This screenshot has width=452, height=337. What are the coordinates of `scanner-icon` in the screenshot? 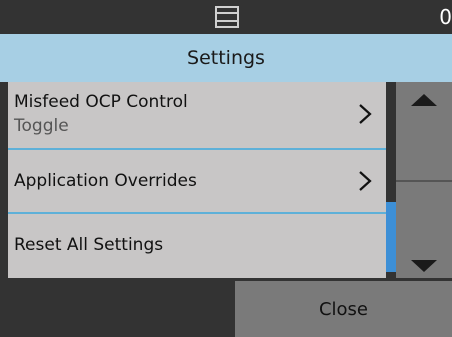 It's located at (227, 17).